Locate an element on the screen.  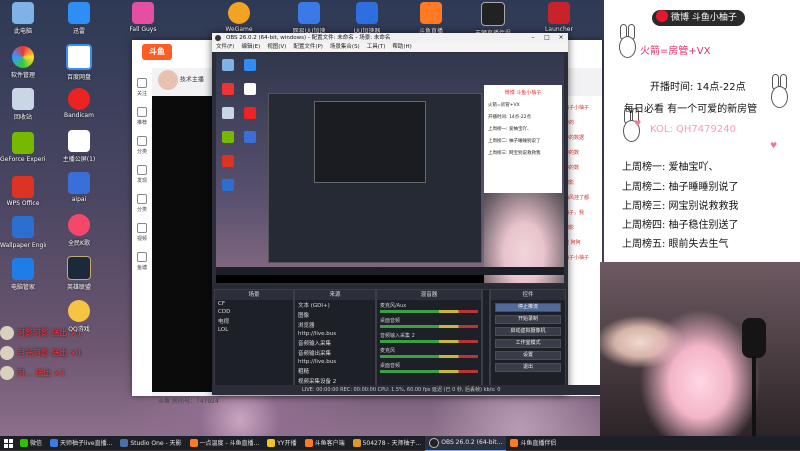
desktop-icon-wps: WPS Office is located at coordinates (23, 191).